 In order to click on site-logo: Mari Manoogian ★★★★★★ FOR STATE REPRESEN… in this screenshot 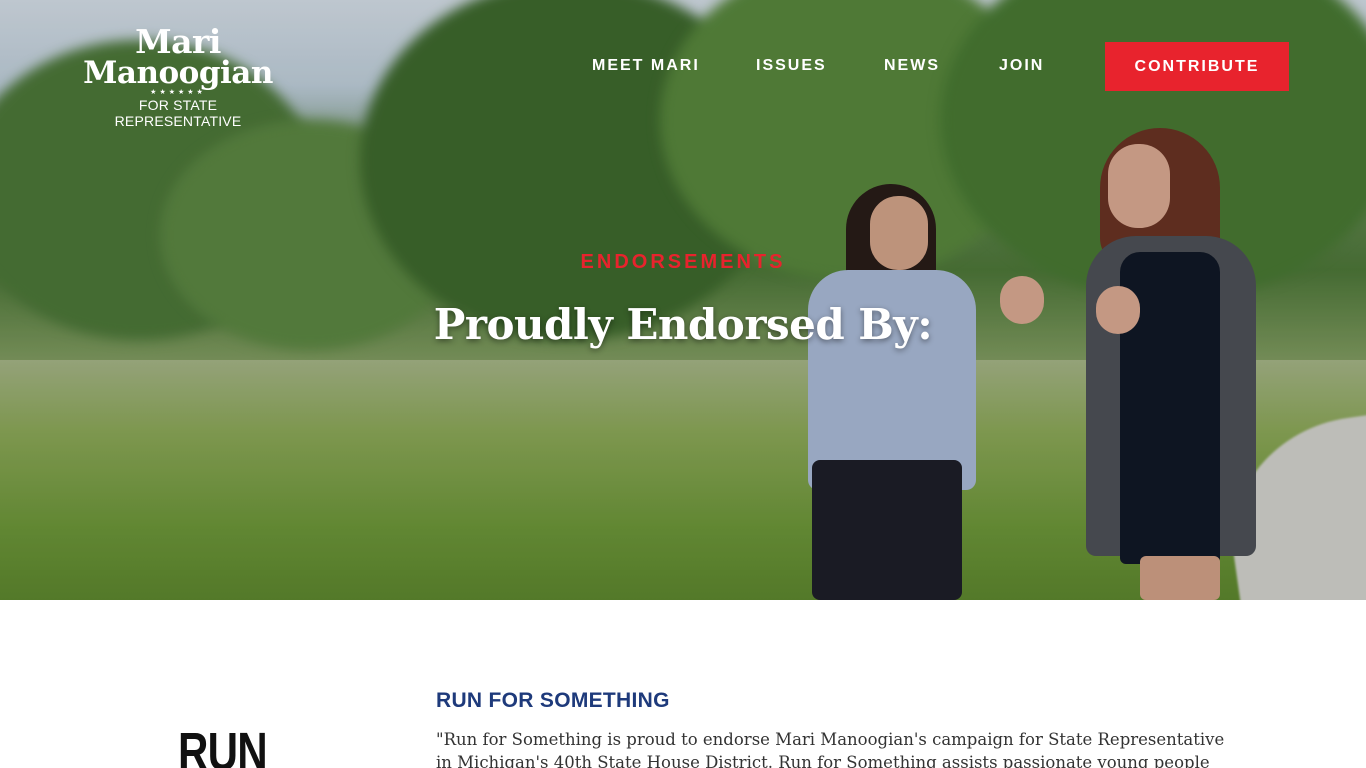, I will do `click(178, 75)`.